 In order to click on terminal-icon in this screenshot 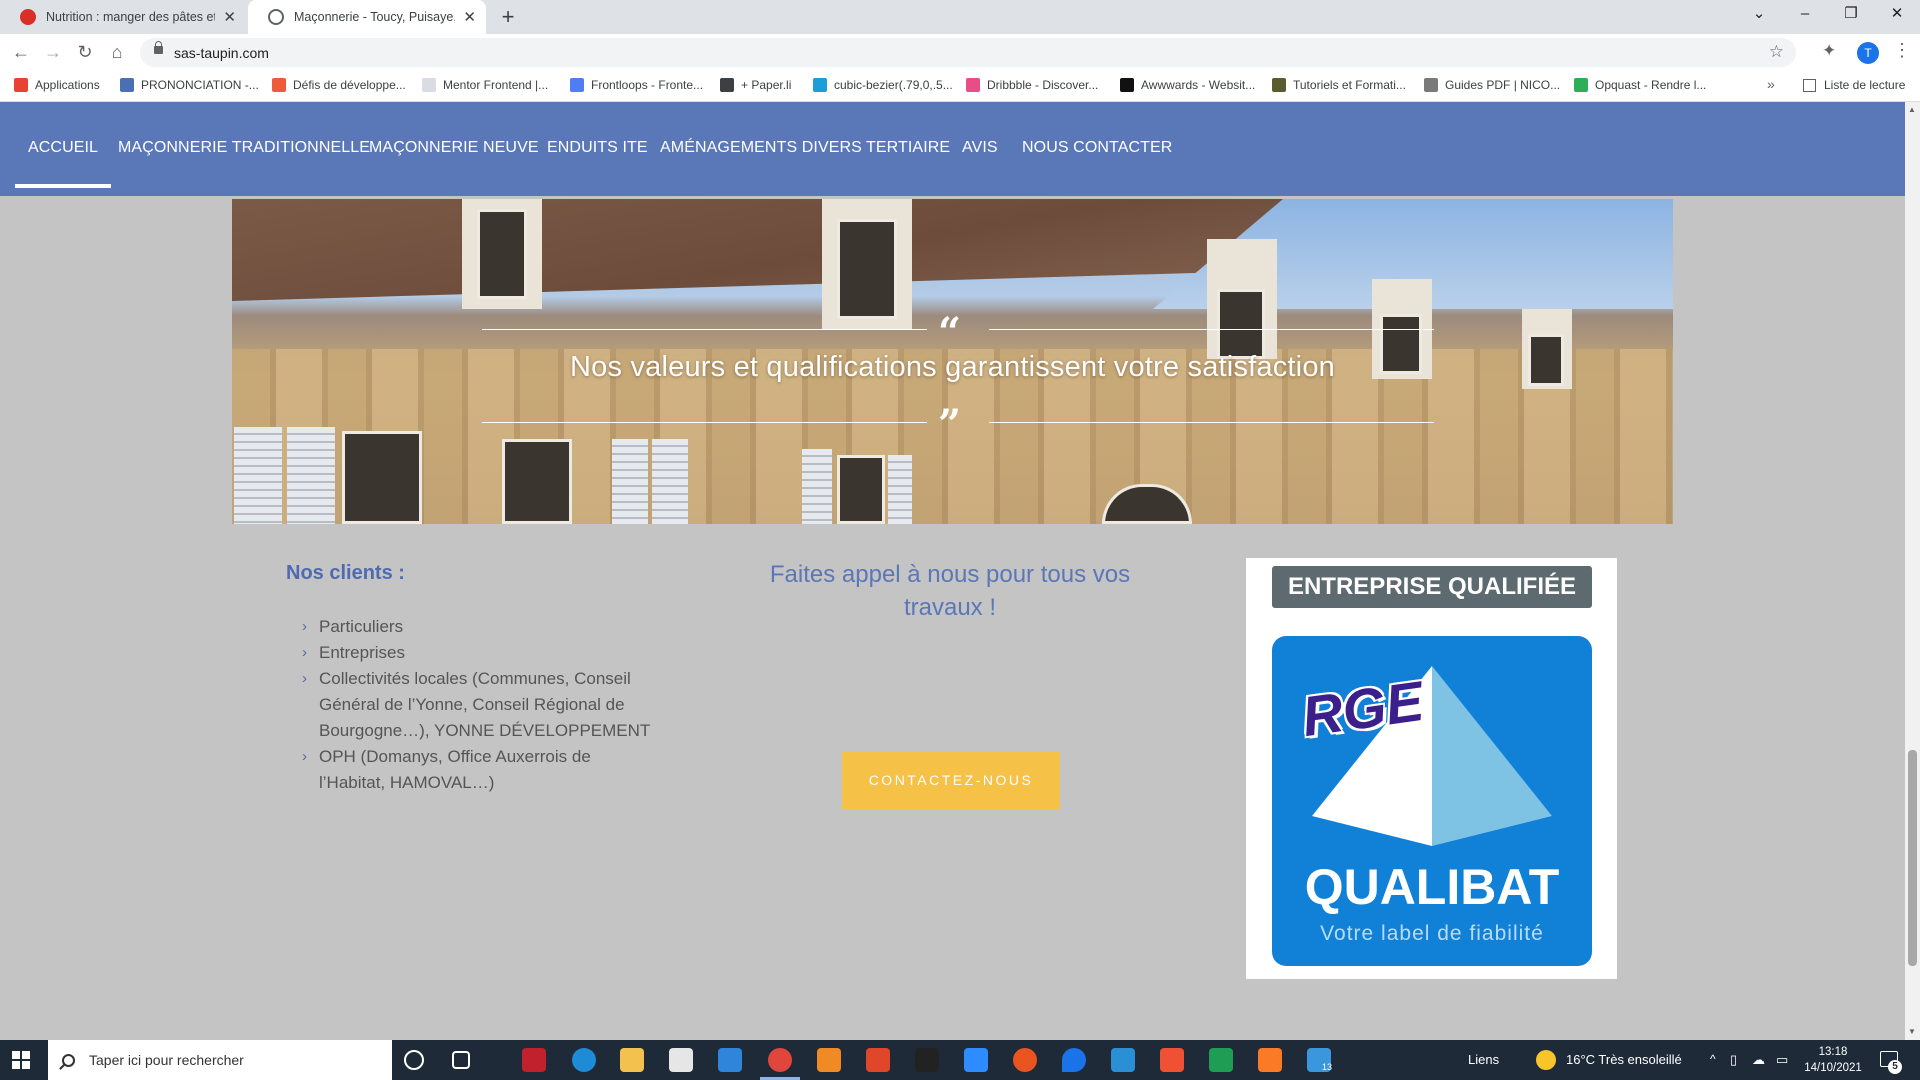, I will do `click(927, 1060)`.